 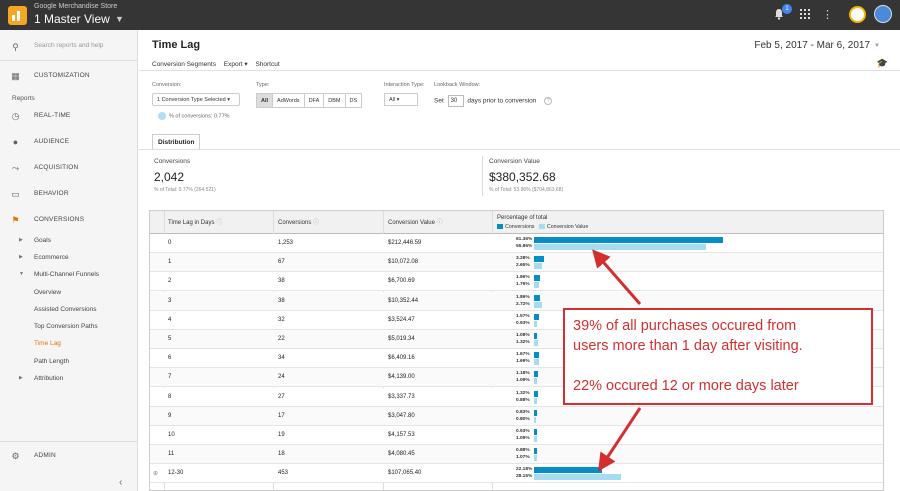 I want to click on search-input: Search reports and help, so click(x=68, y=45).